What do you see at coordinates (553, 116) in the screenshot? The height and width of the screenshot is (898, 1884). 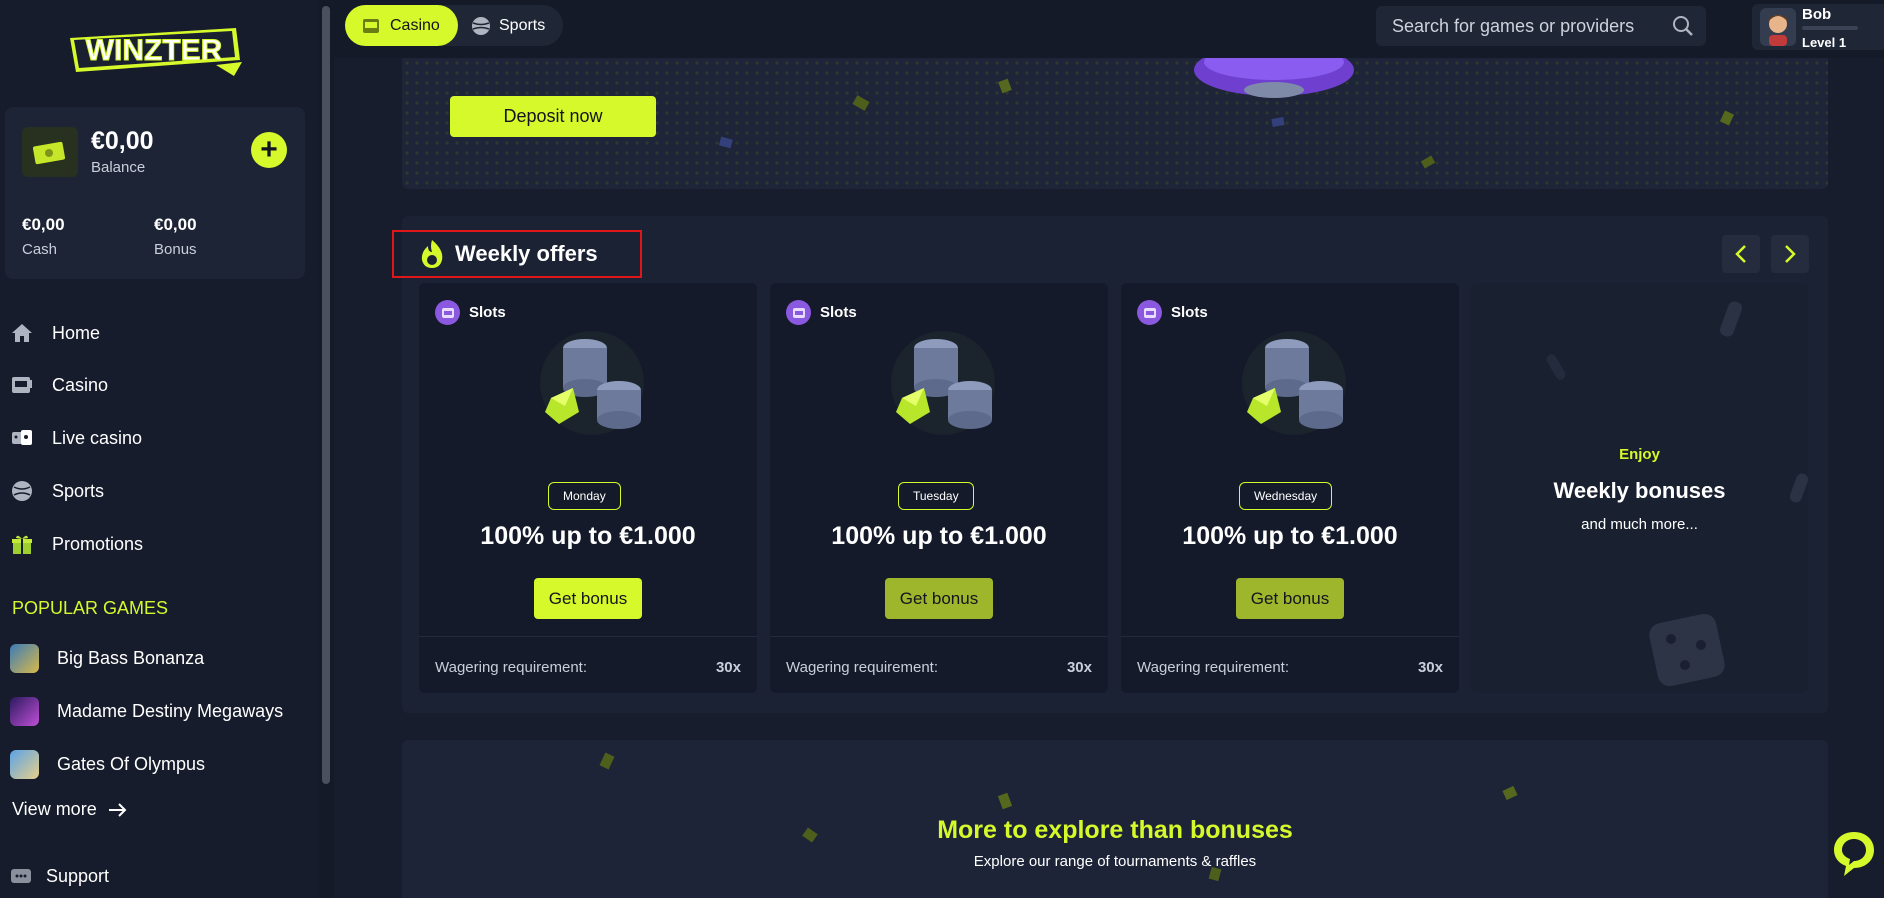 I see `deposit-now-button: Deposit now` at bounding box center [553, 116].